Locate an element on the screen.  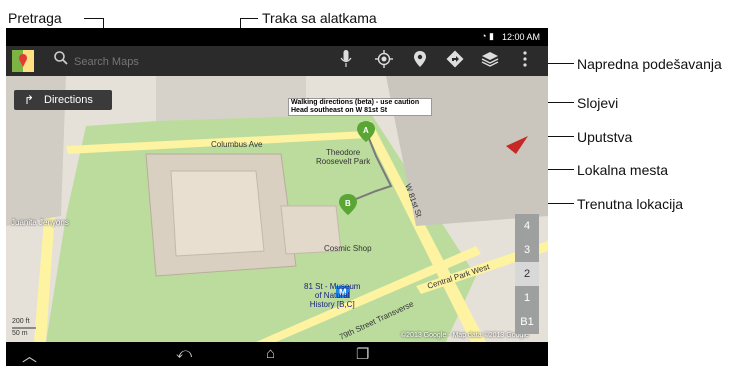
leader-toolbar is located at coordinates (249, 18).